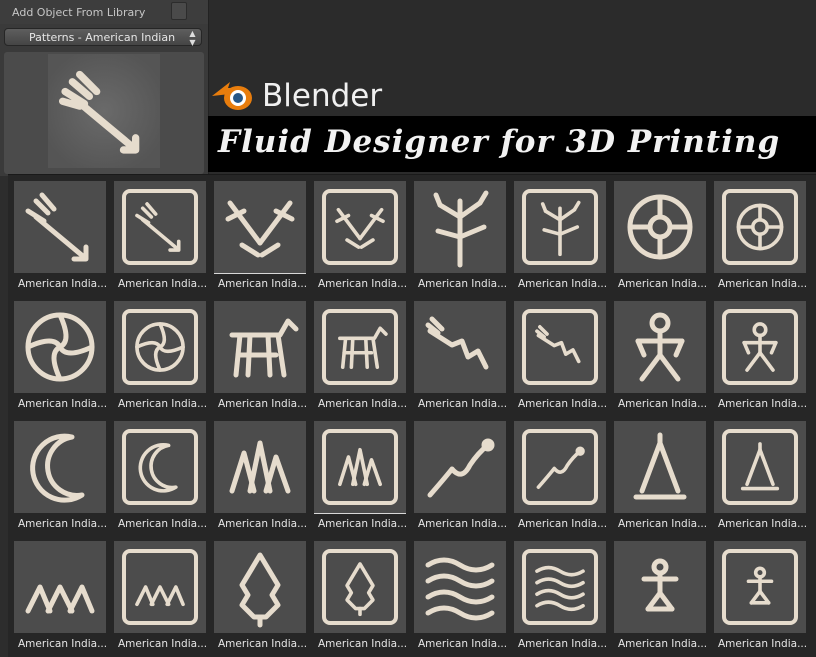 The image size is (816, 657). I want to click on tree-branch-icon, so click(460, 227).